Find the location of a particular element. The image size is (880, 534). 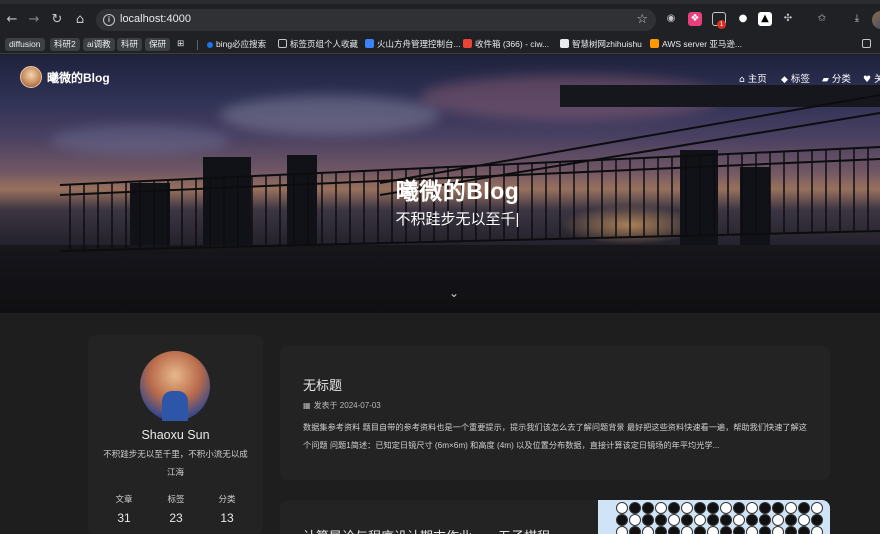

address-bar: i localhost:4000 ☆ is located at coordinates (376, 20).